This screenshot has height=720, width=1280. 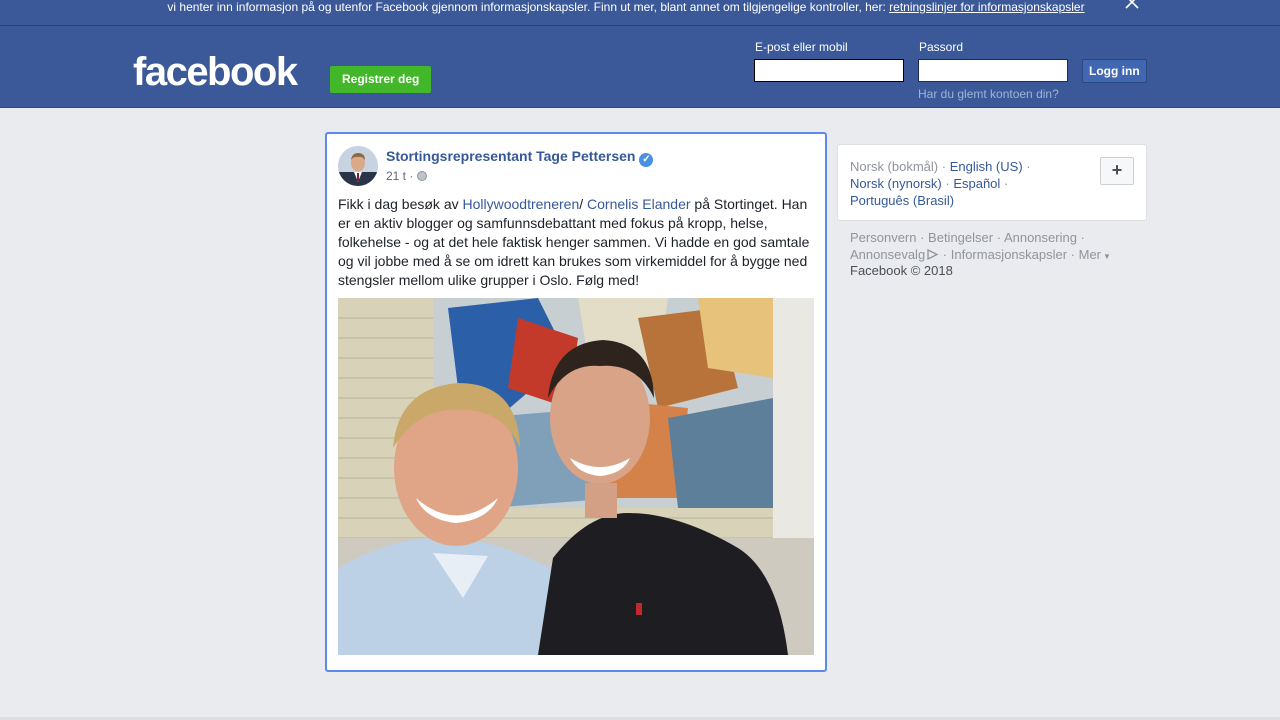 I want to click on post-meta: 21 t ·, so click(x=407, y=176).